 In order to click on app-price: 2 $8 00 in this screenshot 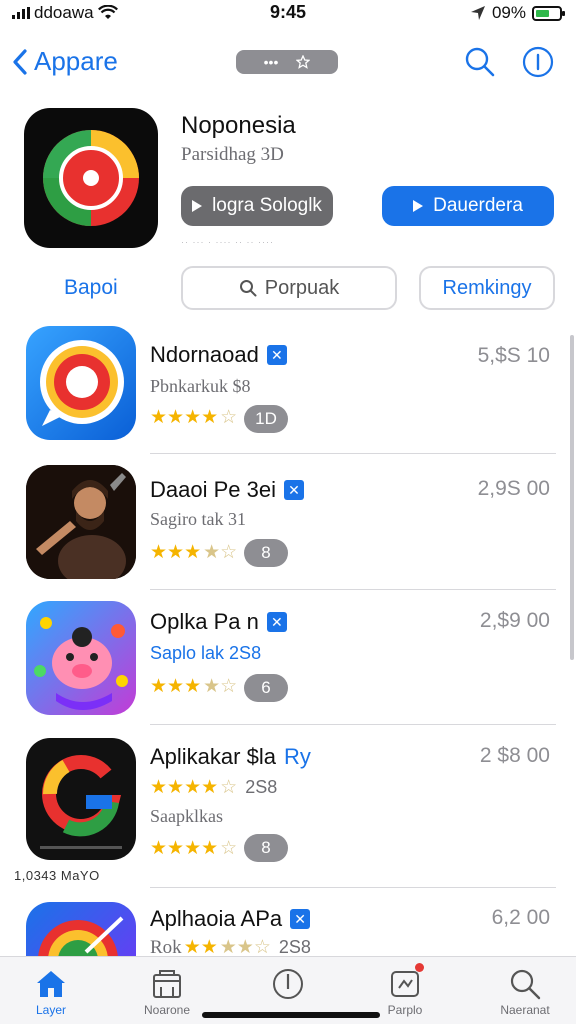, I will do `click(514, 755)`.